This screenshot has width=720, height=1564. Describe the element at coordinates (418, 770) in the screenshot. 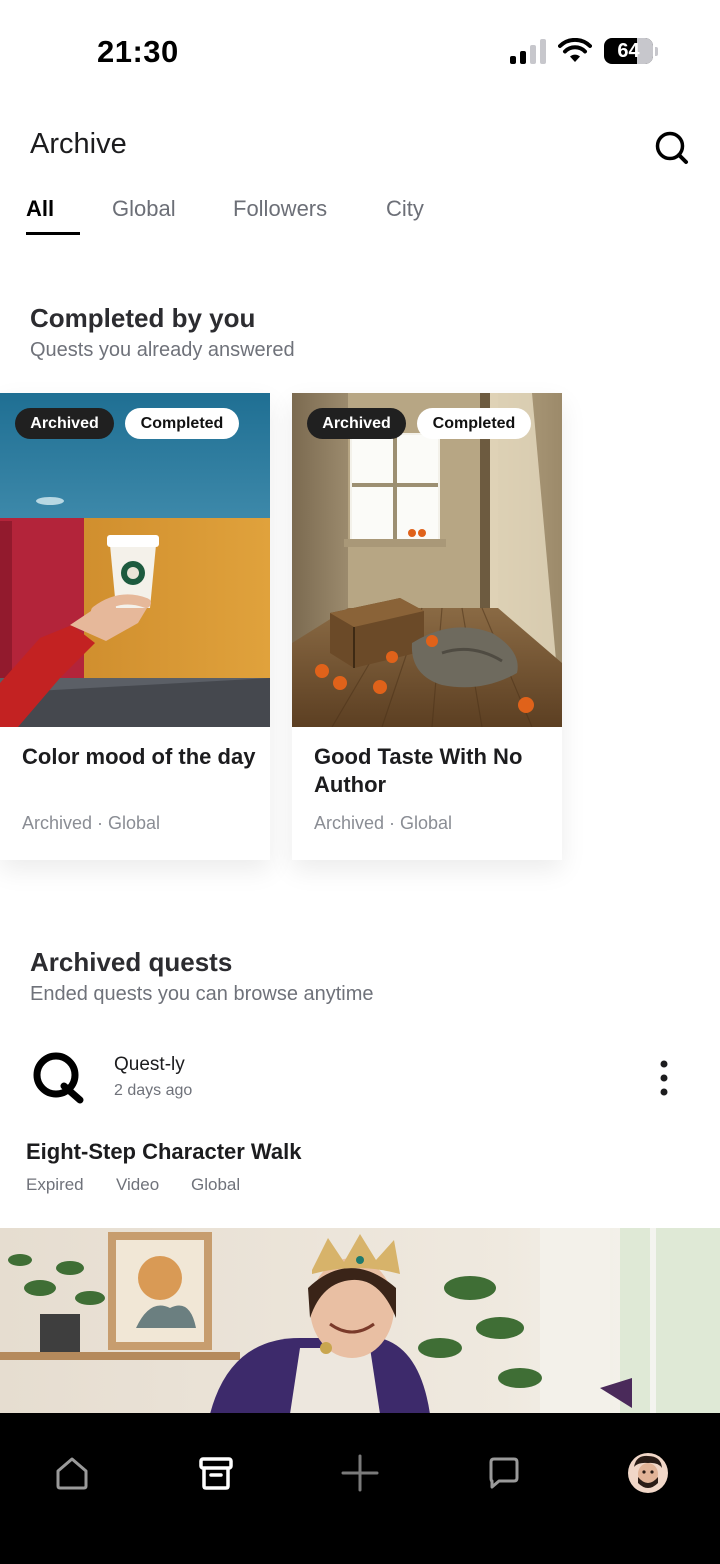

I see `card-title: Good Taste With No Author` at that location.